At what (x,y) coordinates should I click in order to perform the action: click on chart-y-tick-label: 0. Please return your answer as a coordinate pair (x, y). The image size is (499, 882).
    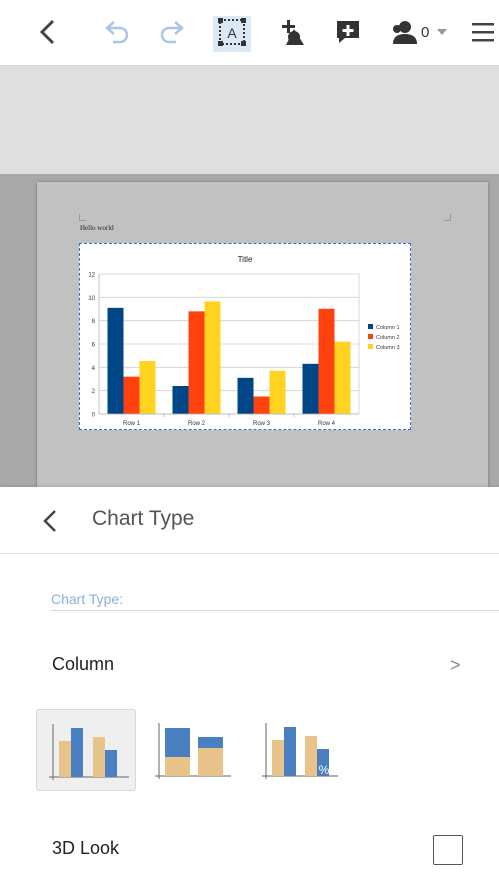
    Looking at the image, I should click on (94, 416).